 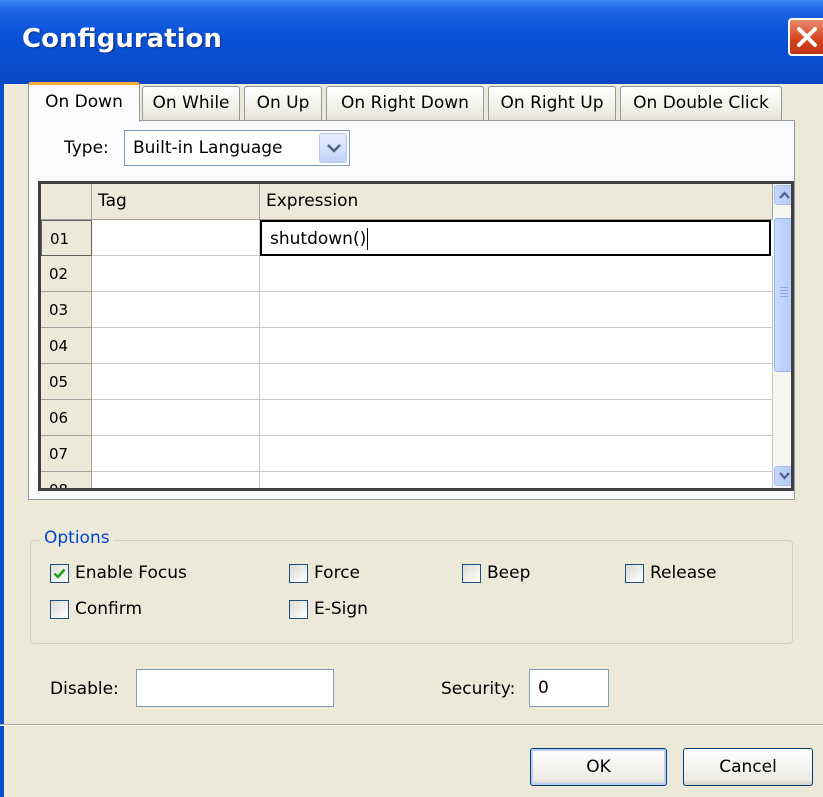 What do you see at coordinates (478, 689) in the screenshot?
I see `security-label: Security:` at bounding box center [478, 689].